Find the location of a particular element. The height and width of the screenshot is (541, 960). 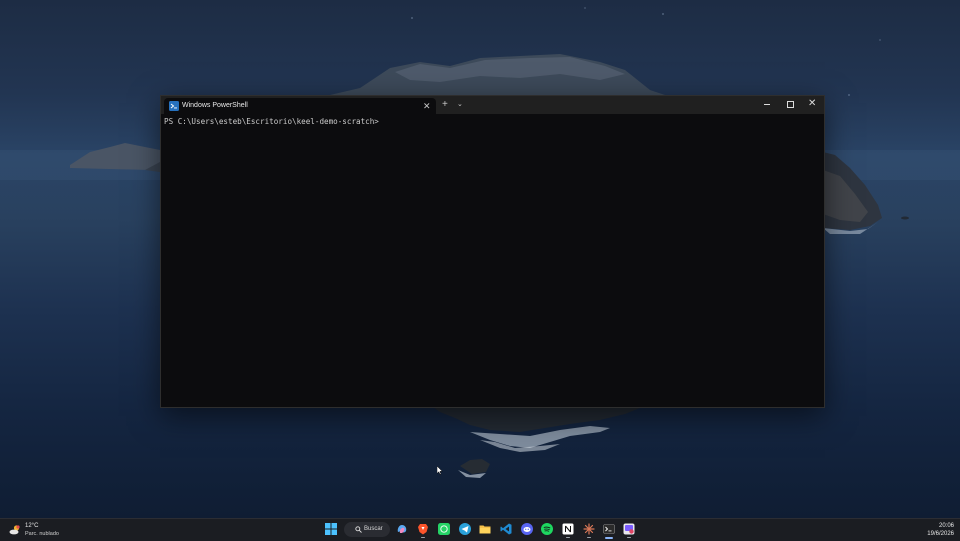

discord-icon is located at coordinates (527, 529).